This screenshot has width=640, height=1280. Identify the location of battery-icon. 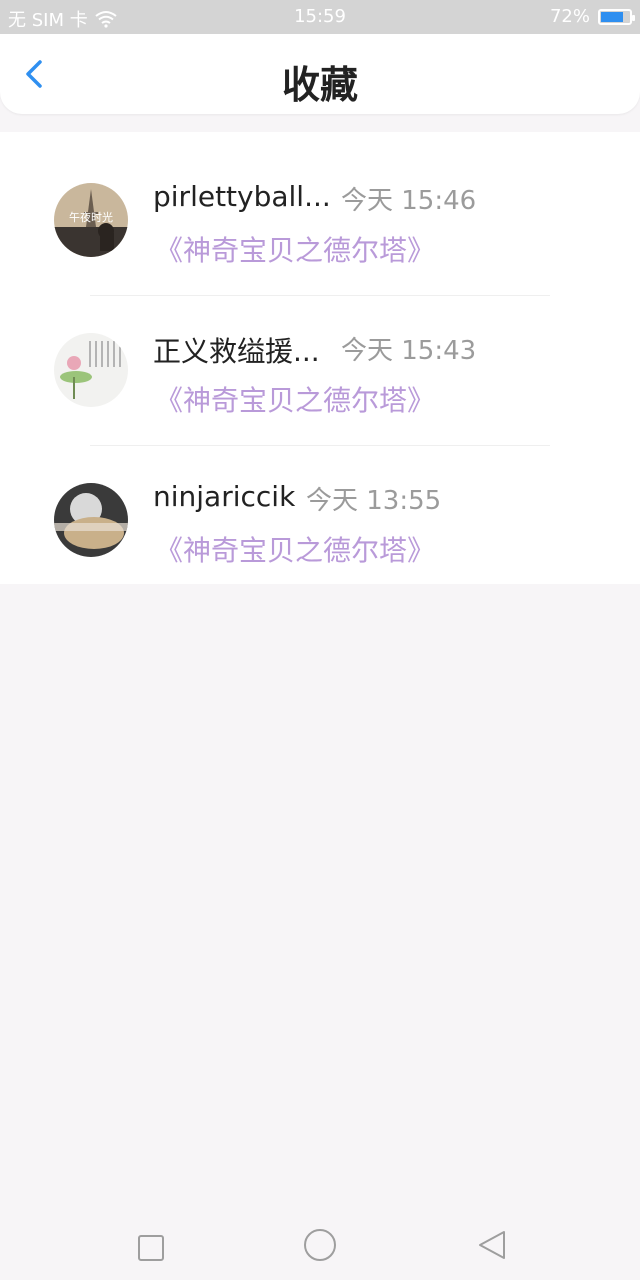
(616, 16).